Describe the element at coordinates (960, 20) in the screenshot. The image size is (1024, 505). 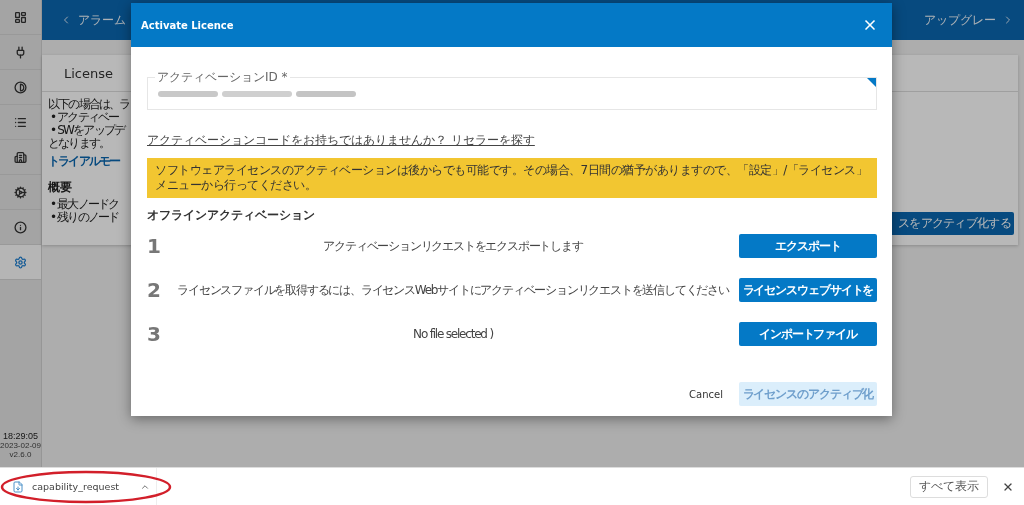
I see `upgrade-label: アップグレー` at that location.